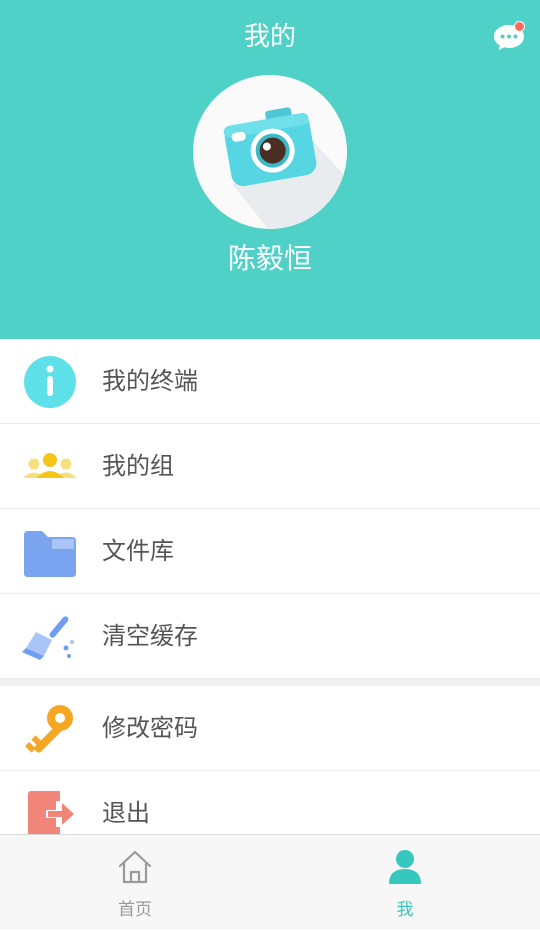 The height and width of the screenshot is (931, 540). What do you see at coordinates (51, 814) in the screenshot?
I see `exit-icon` at bounding box center [51, 814].